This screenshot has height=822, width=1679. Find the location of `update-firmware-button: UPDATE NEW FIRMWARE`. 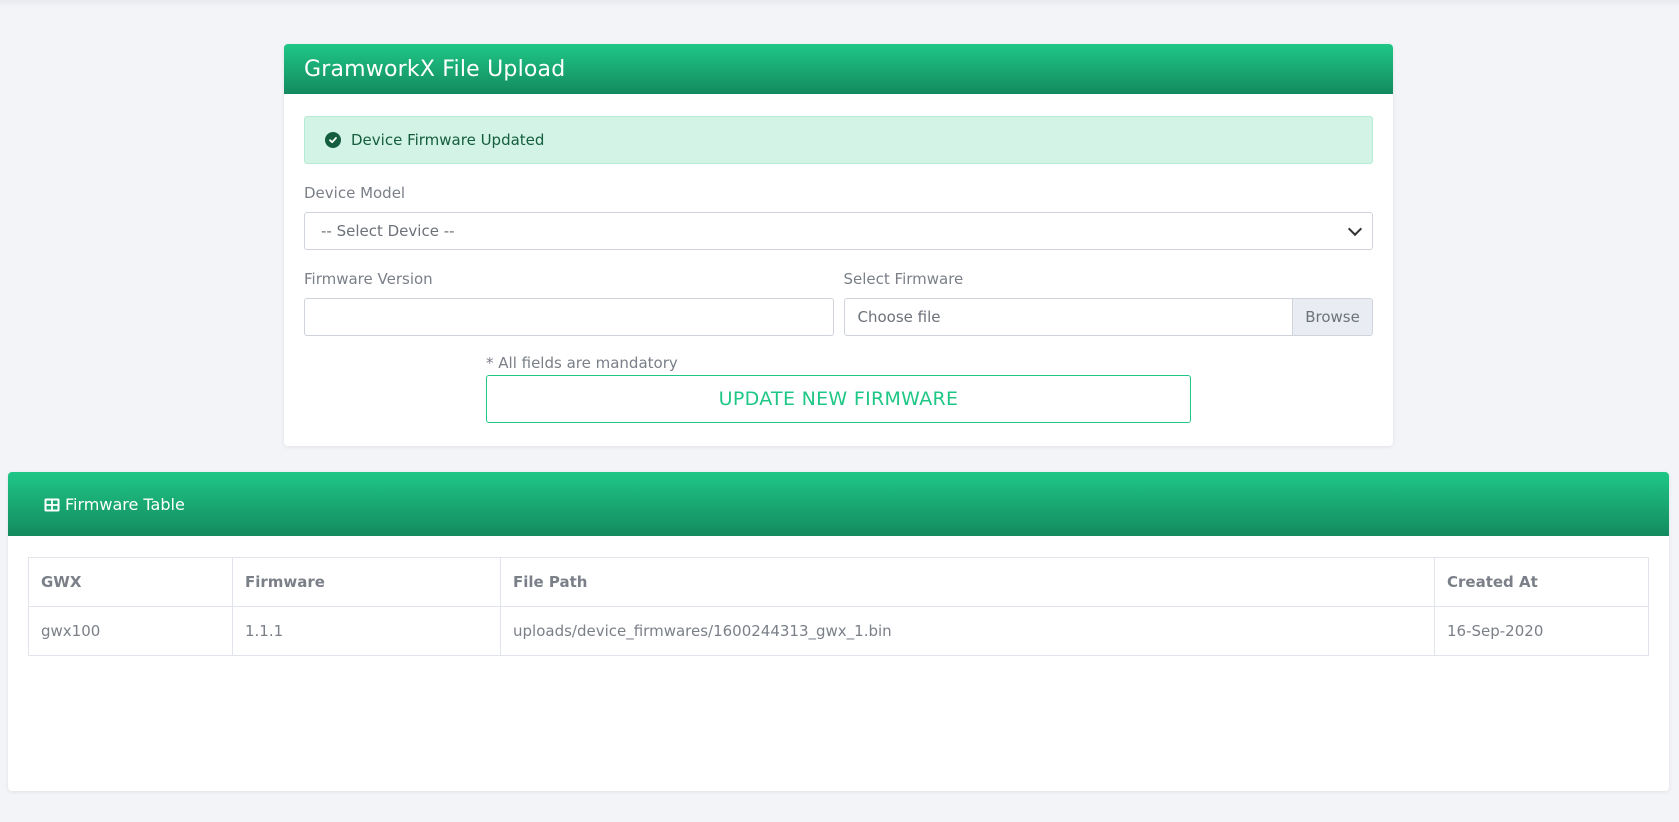

update-firmware-button: UPDATE NEW FIRMWARE is located at coordinates (838, 399).